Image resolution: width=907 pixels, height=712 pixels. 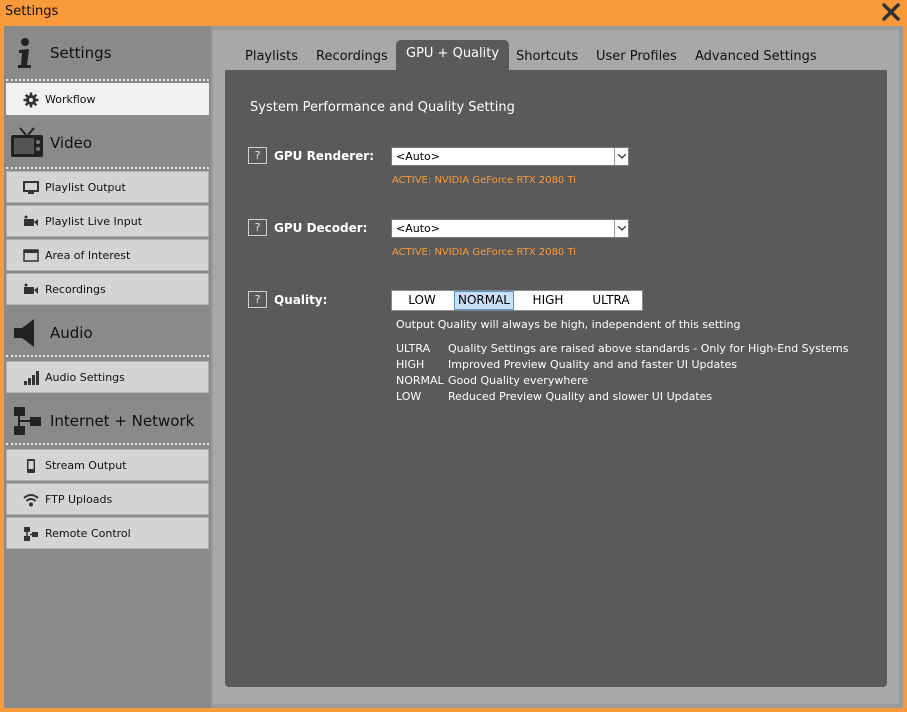 I want to click on quality-level: ULTRA, so click(x=413, y=348).